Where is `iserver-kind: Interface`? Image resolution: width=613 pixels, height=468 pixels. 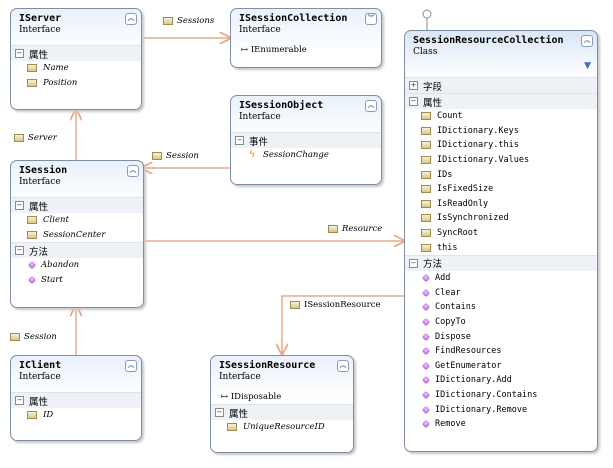 iserver-kind: Interface is located at coordinates (40, 30).